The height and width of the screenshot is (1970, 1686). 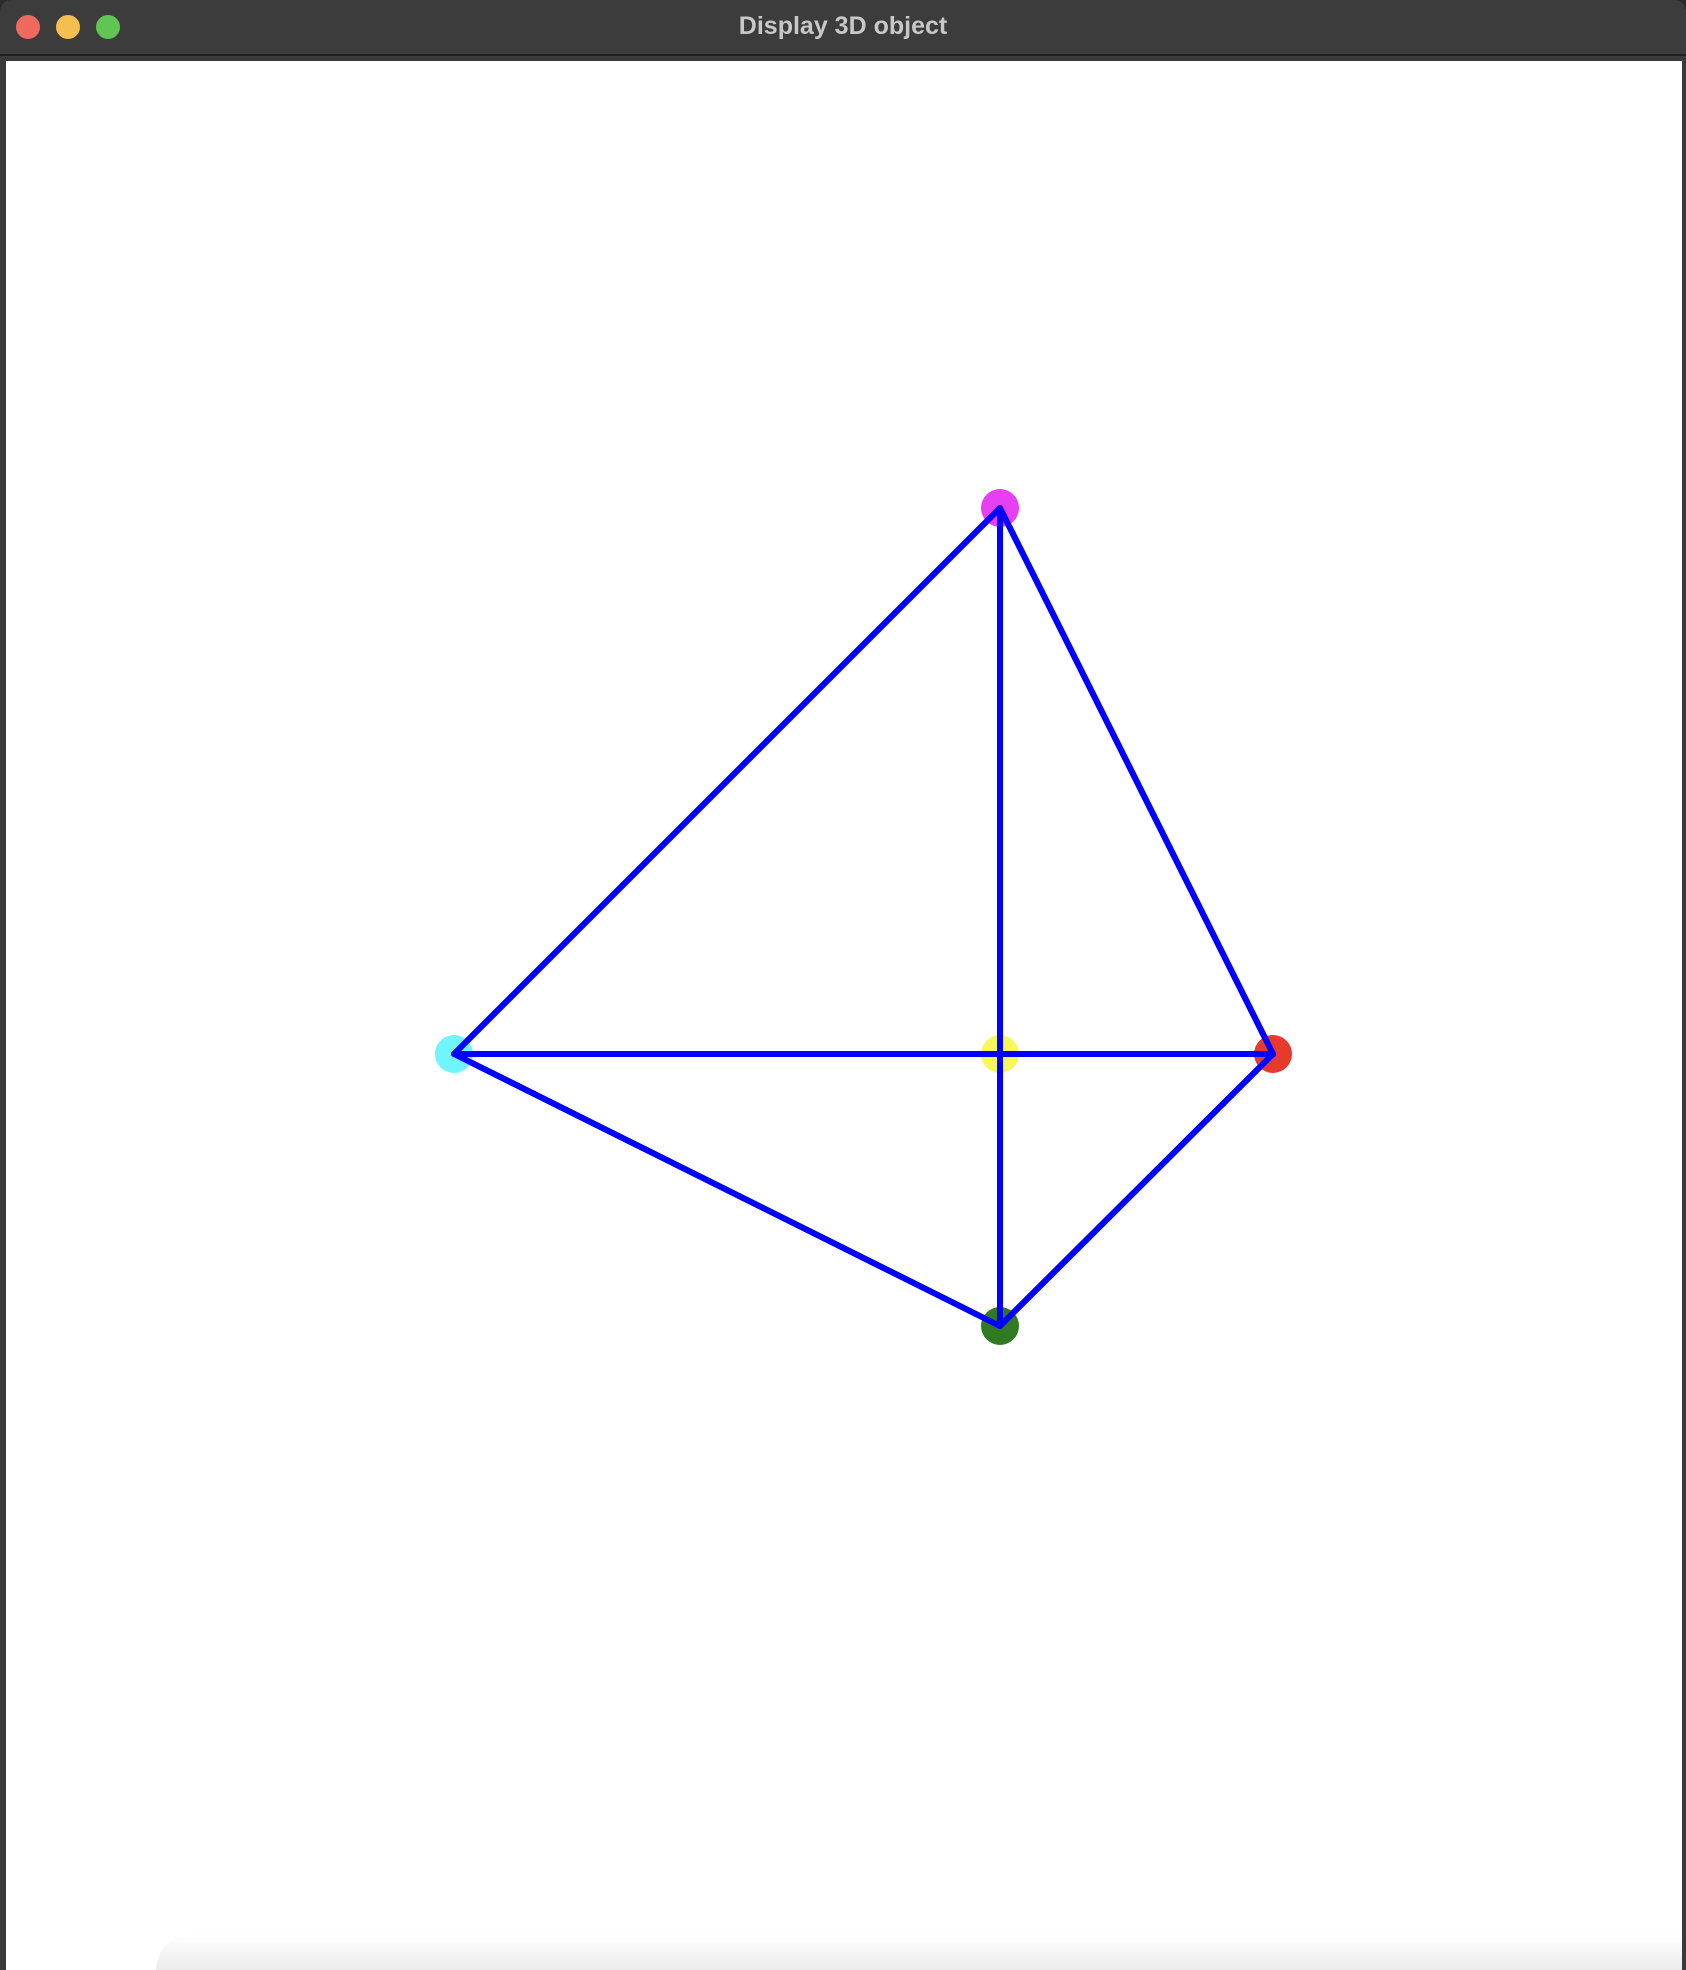 I want to click on window-shadow, so click(x=919, y=1952).